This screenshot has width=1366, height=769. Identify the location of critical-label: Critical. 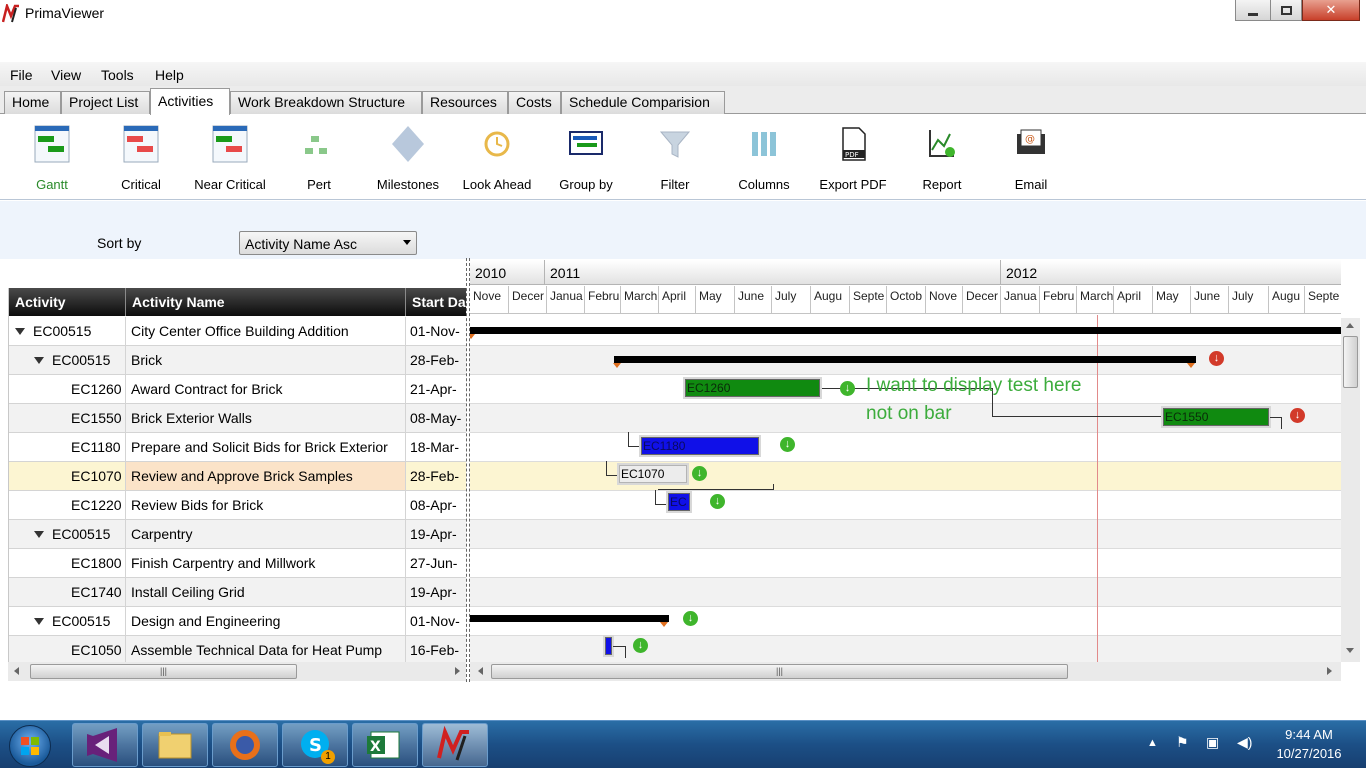
(141, 184).